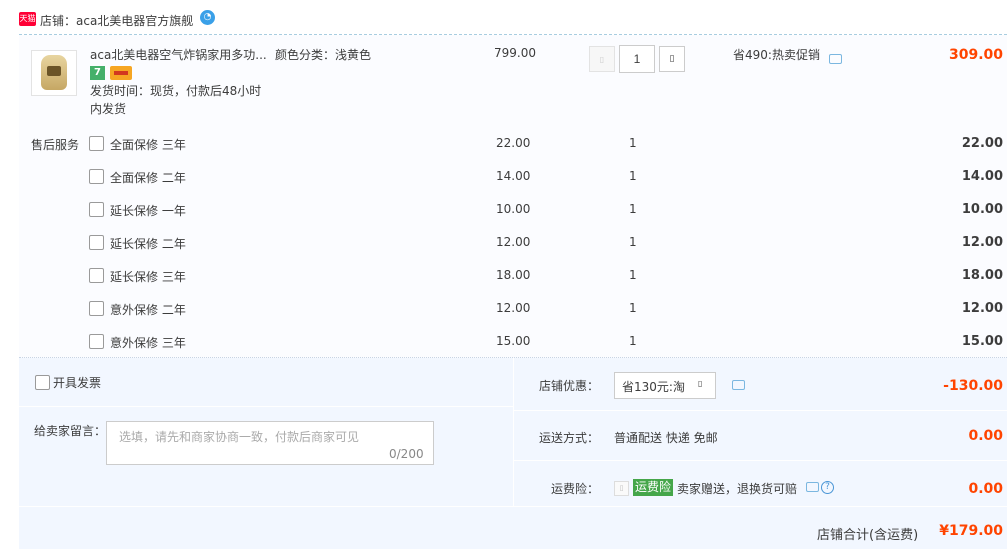 The image size is (1007, 549). I want to click on after-sales-label: 售后服务, so click(55, 145).